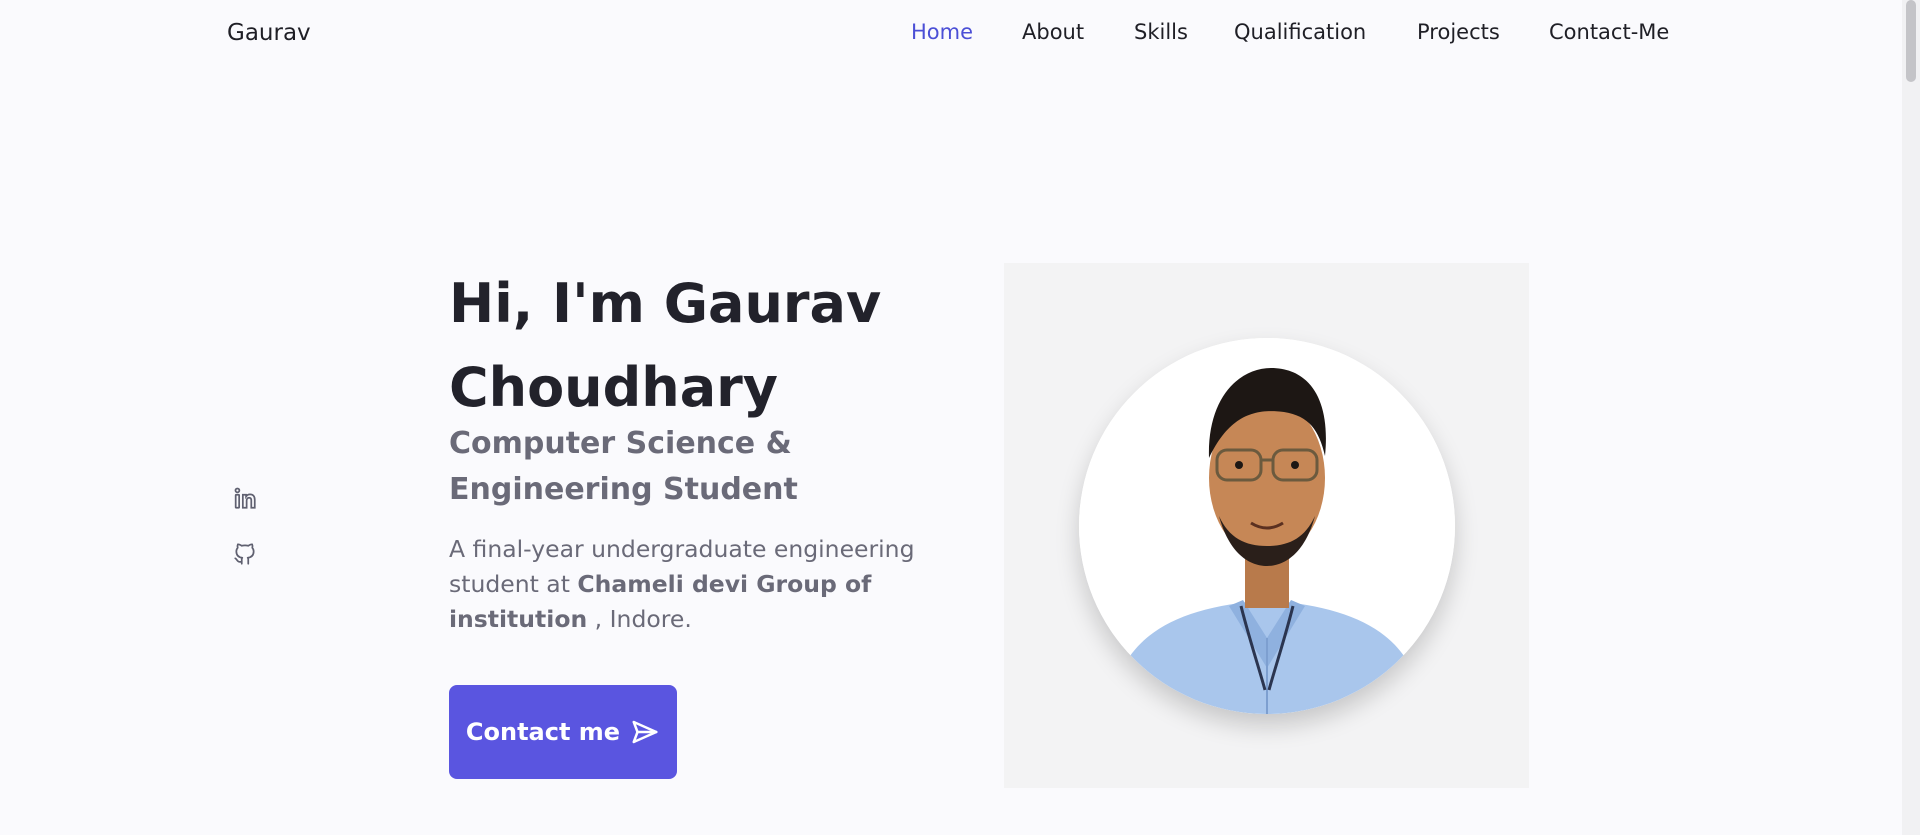 The image size is (1920, 835). I want to click on nav-qualification: Qualification, so click(1300, 32).